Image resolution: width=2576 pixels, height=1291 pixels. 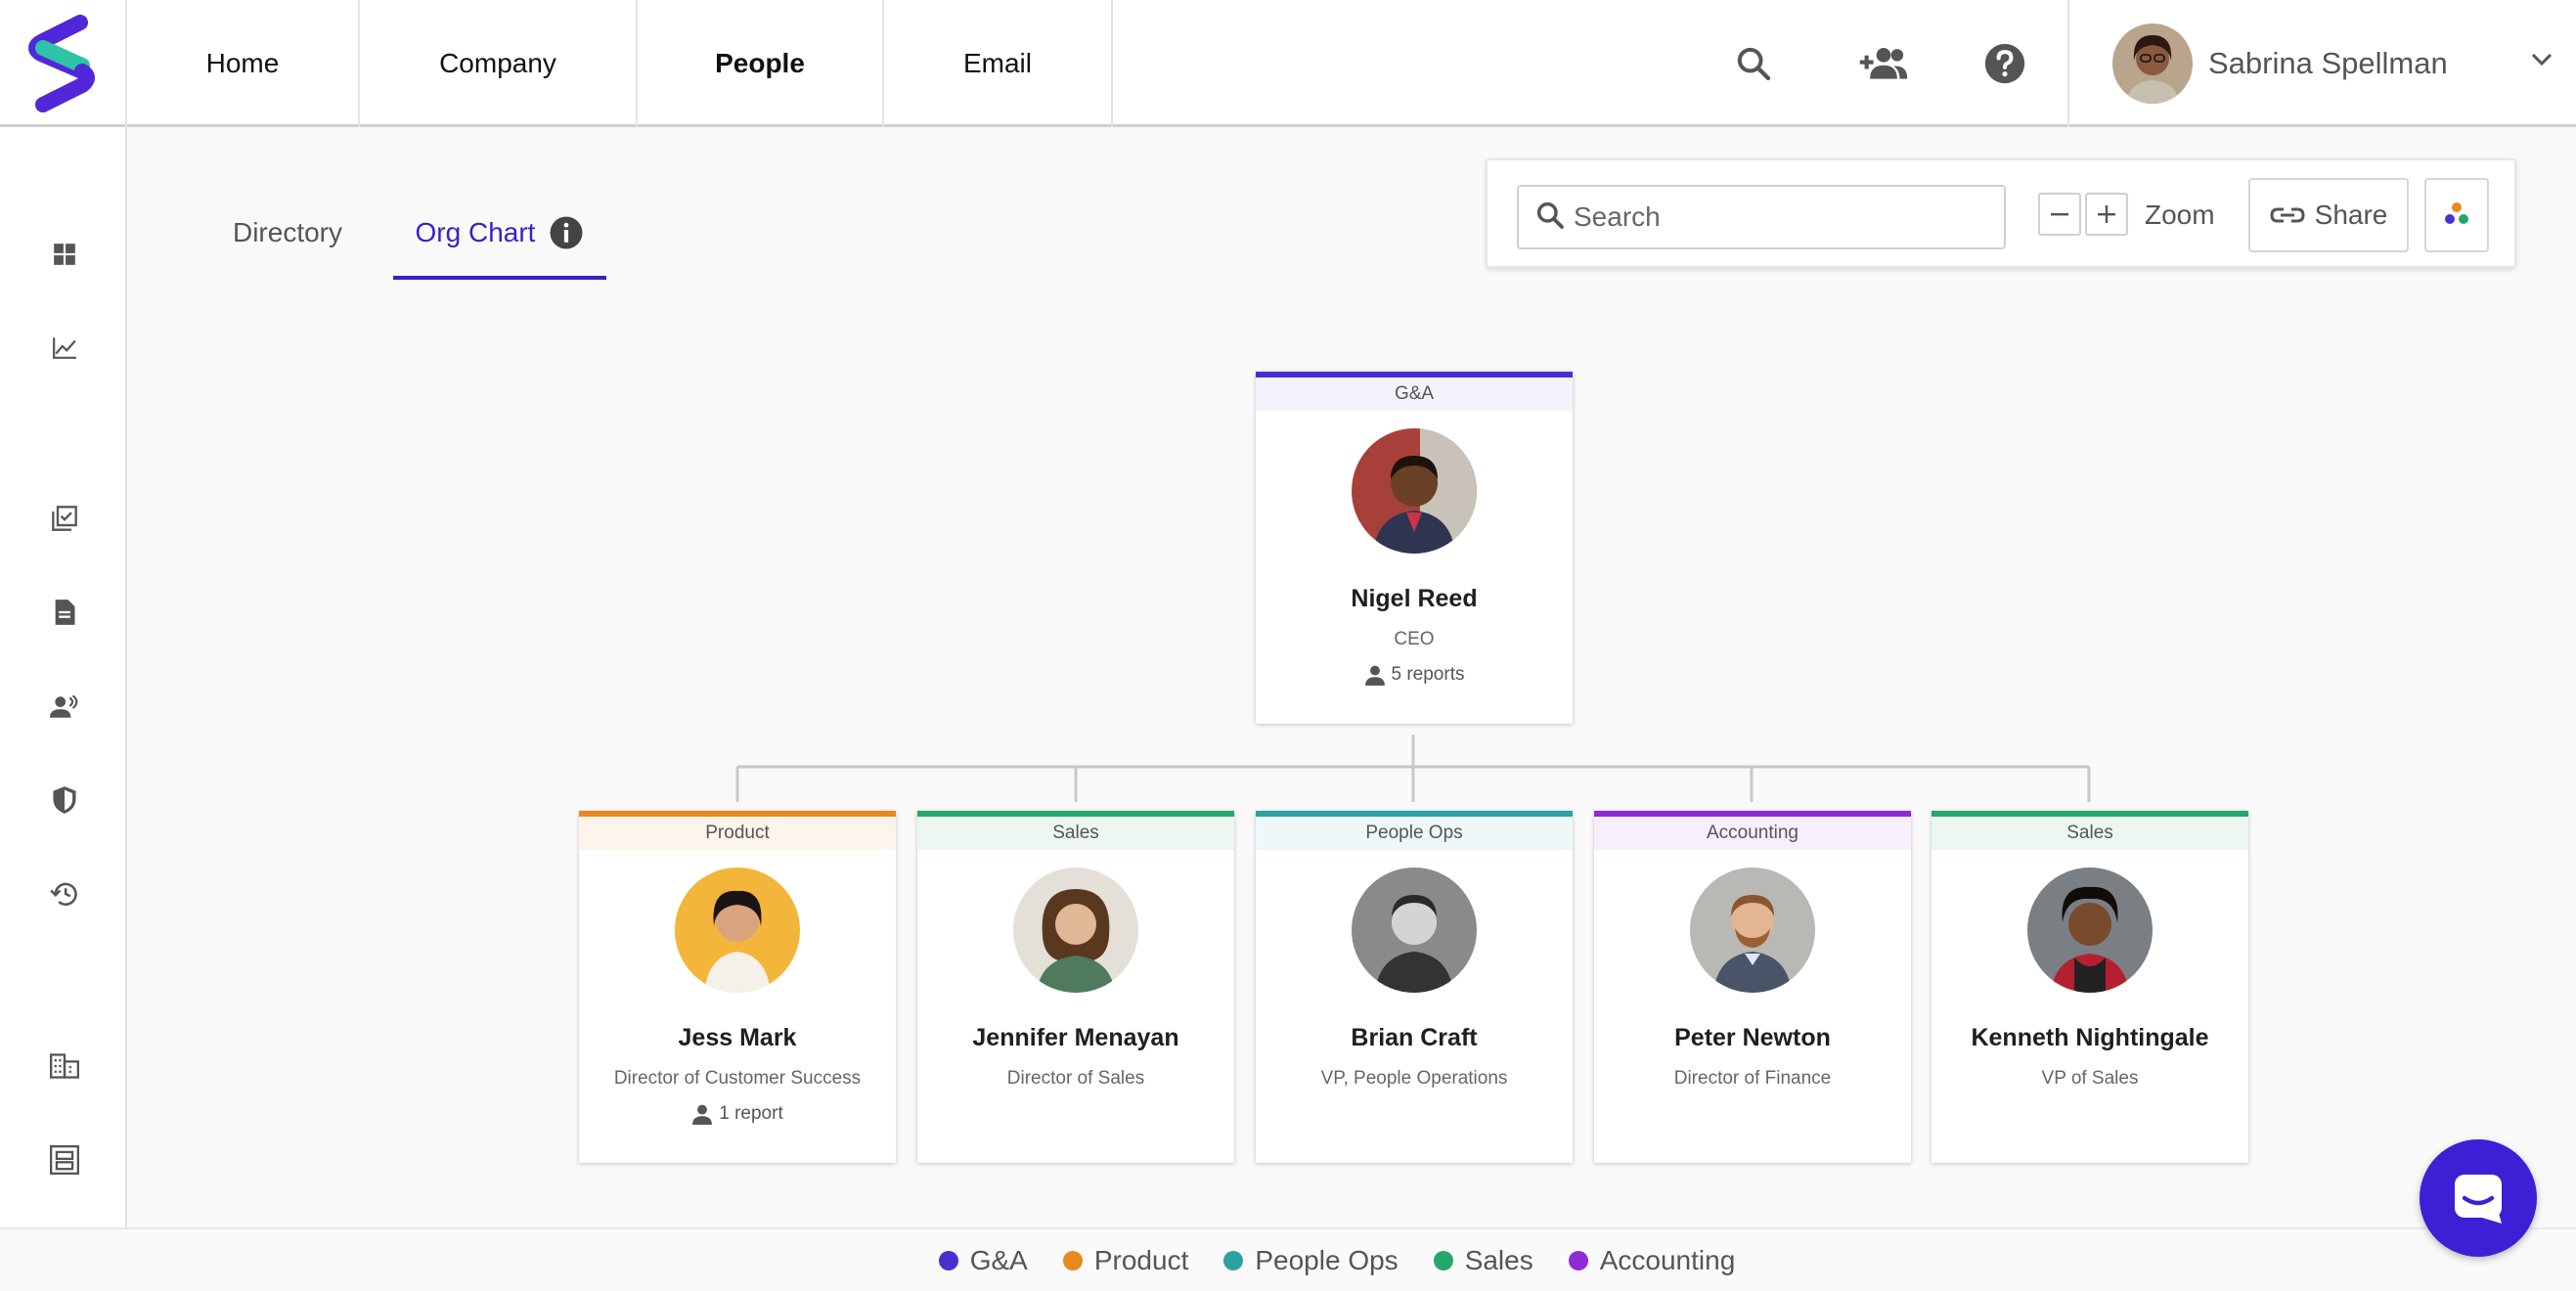 I want to click on card-department: Product, so click(x=737, y=830).